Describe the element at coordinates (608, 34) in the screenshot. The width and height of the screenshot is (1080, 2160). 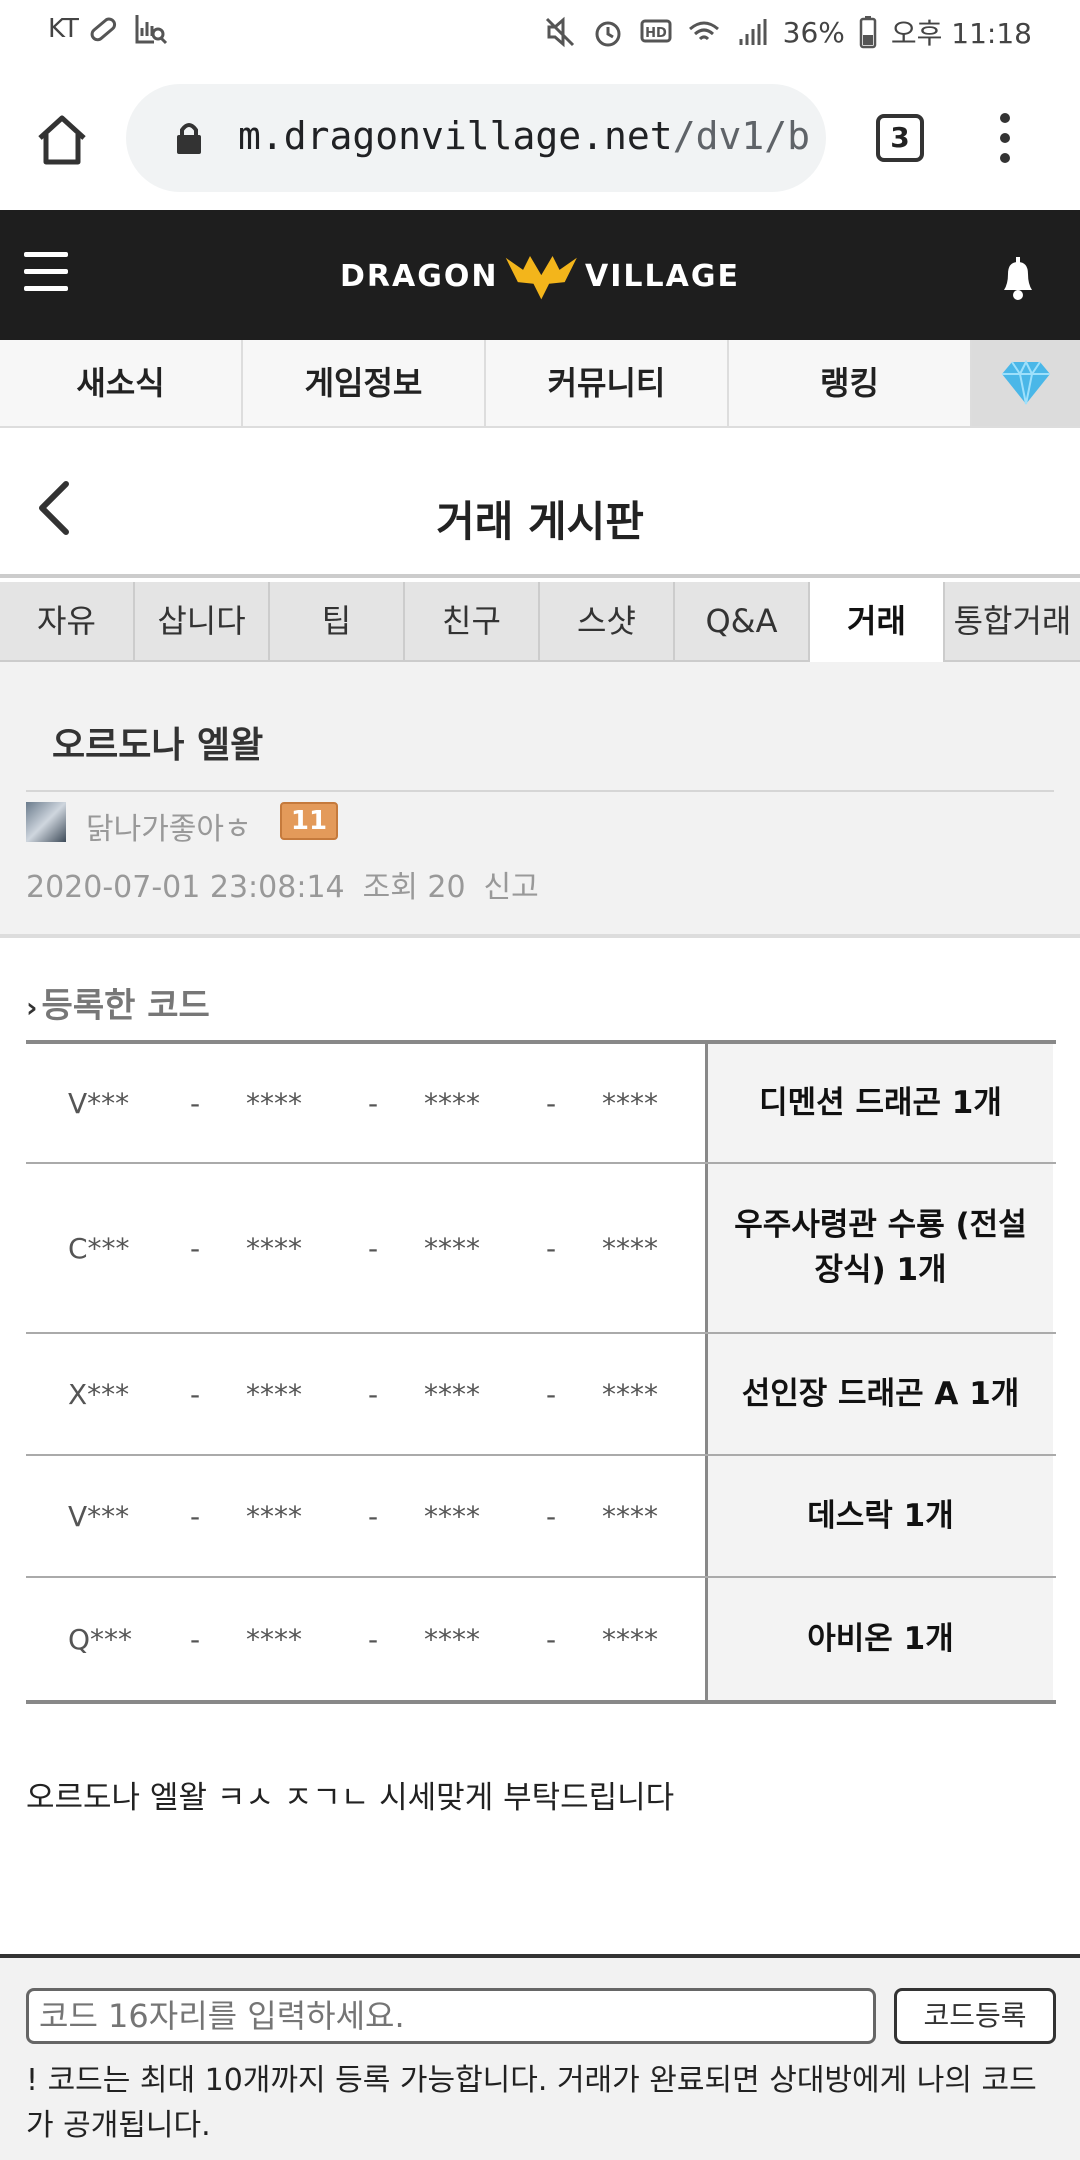
I see `alarm-icon` at that location.